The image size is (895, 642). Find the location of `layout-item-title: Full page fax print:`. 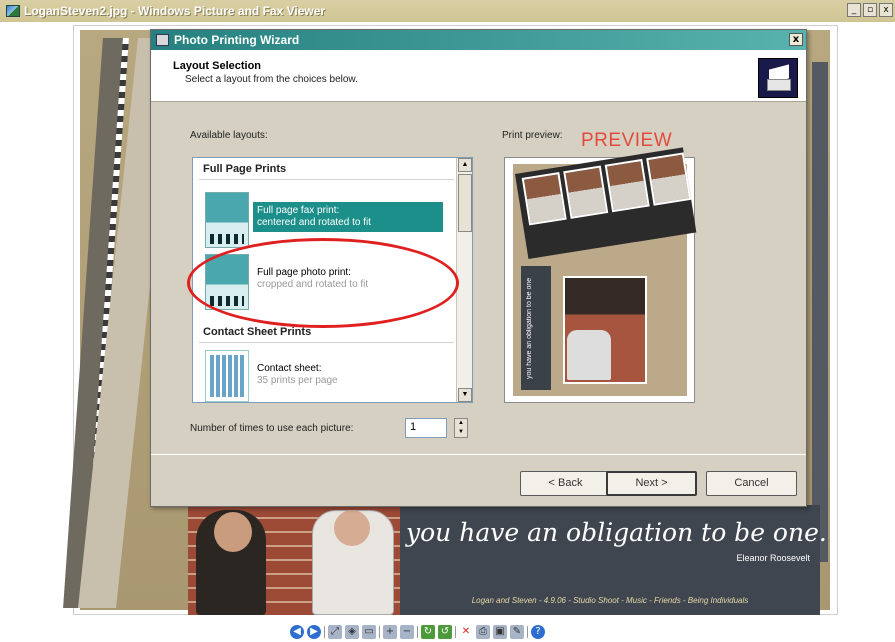

layout-item-title: Full page fax print: is located at coordinates (298, 210).